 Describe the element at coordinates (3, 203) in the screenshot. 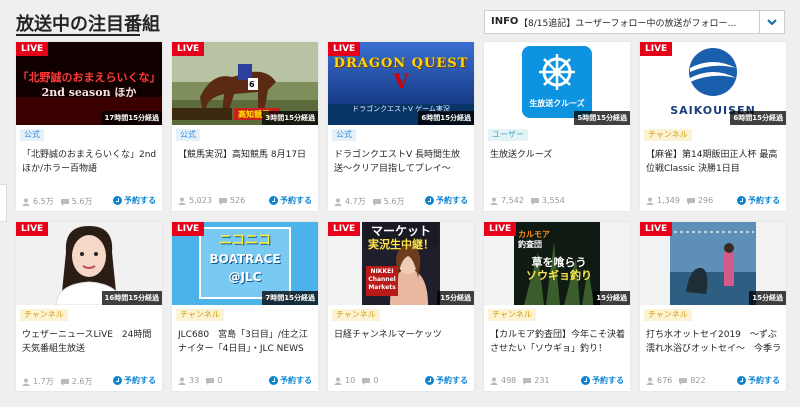

I see `scroll-left-handle` at that location.